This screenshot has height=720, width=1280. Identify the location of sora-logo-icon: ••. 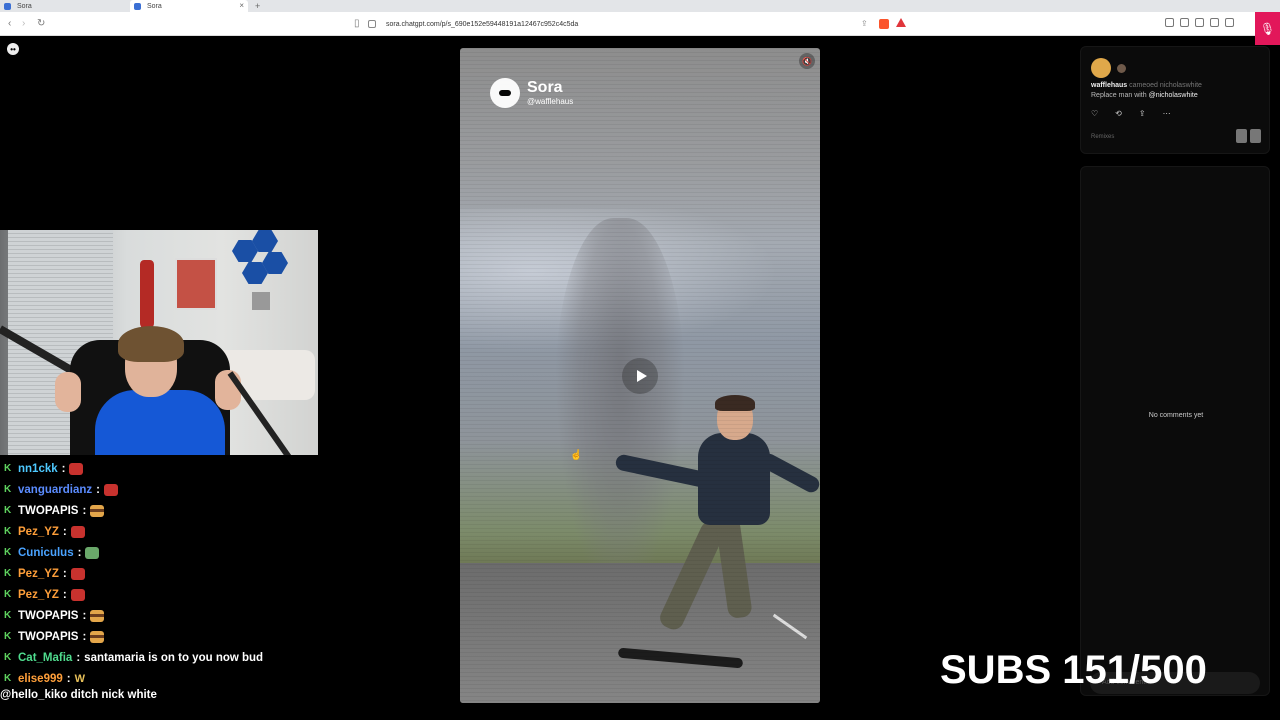
(13, 49).